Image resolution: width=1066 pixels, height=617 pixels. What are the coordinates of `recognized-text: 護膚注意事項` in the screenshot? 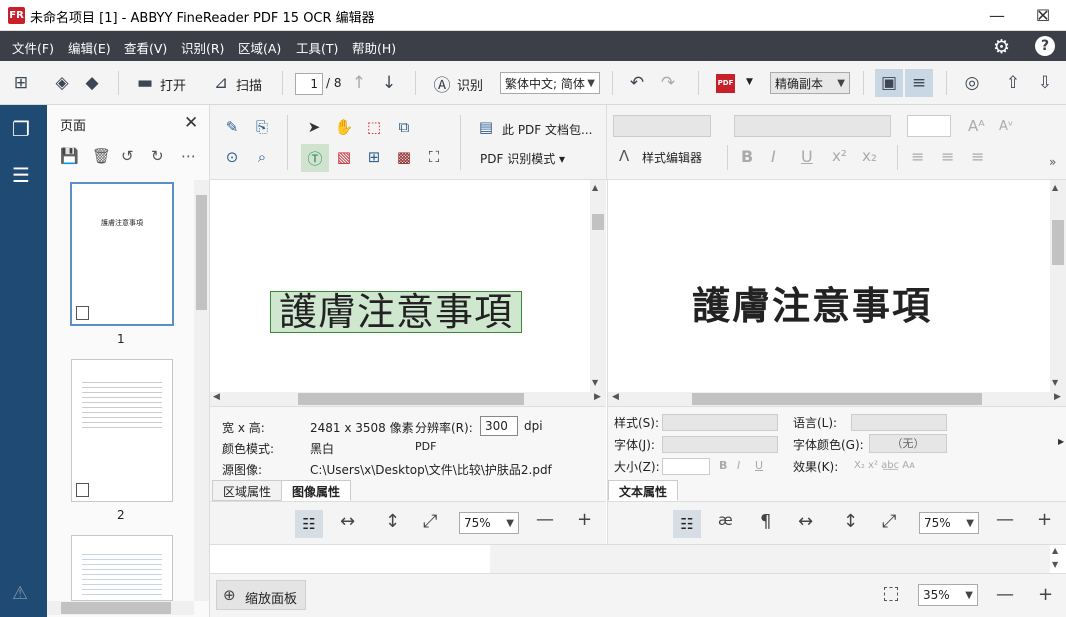 It's located at (812, 302).